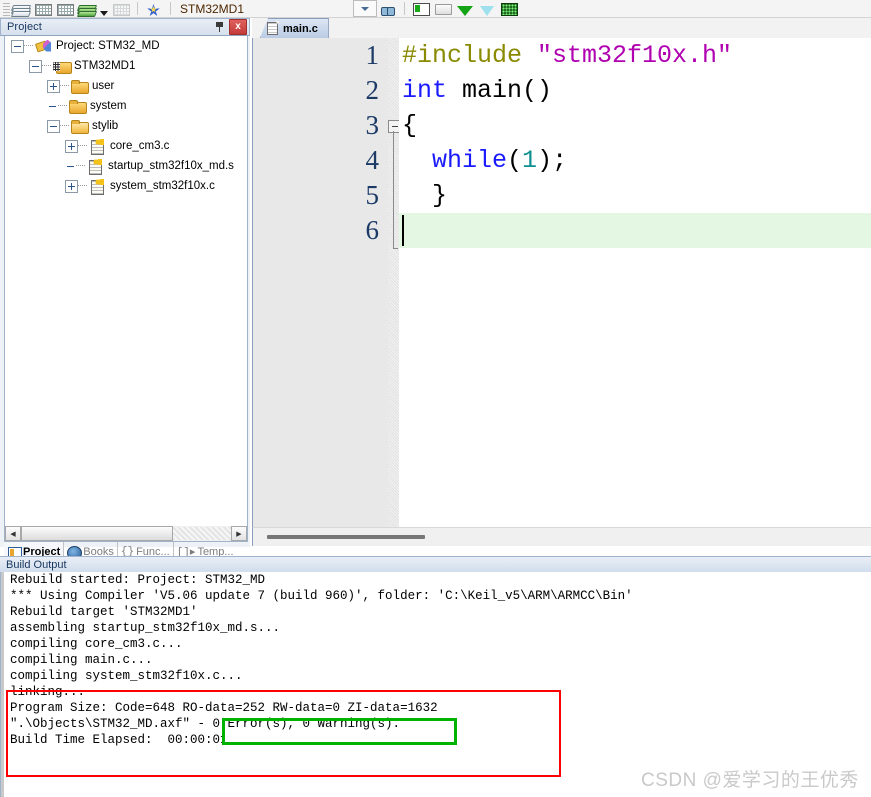 The width and height of the screenshot is (871, 797). I want to click on editor-hscrollbar, so click(561, 536).